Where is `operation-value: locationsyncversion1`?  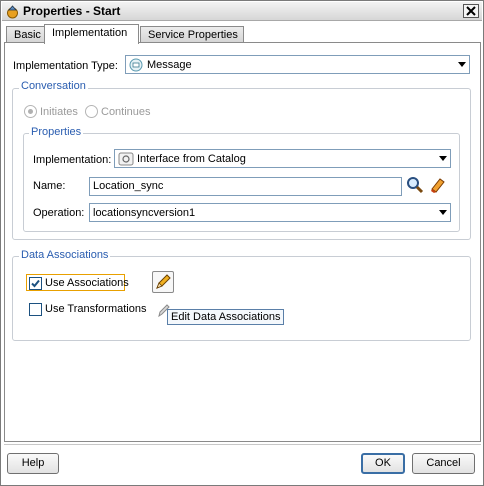
operation-value: locationsyncversion1 is located at coordinates (144, 212).